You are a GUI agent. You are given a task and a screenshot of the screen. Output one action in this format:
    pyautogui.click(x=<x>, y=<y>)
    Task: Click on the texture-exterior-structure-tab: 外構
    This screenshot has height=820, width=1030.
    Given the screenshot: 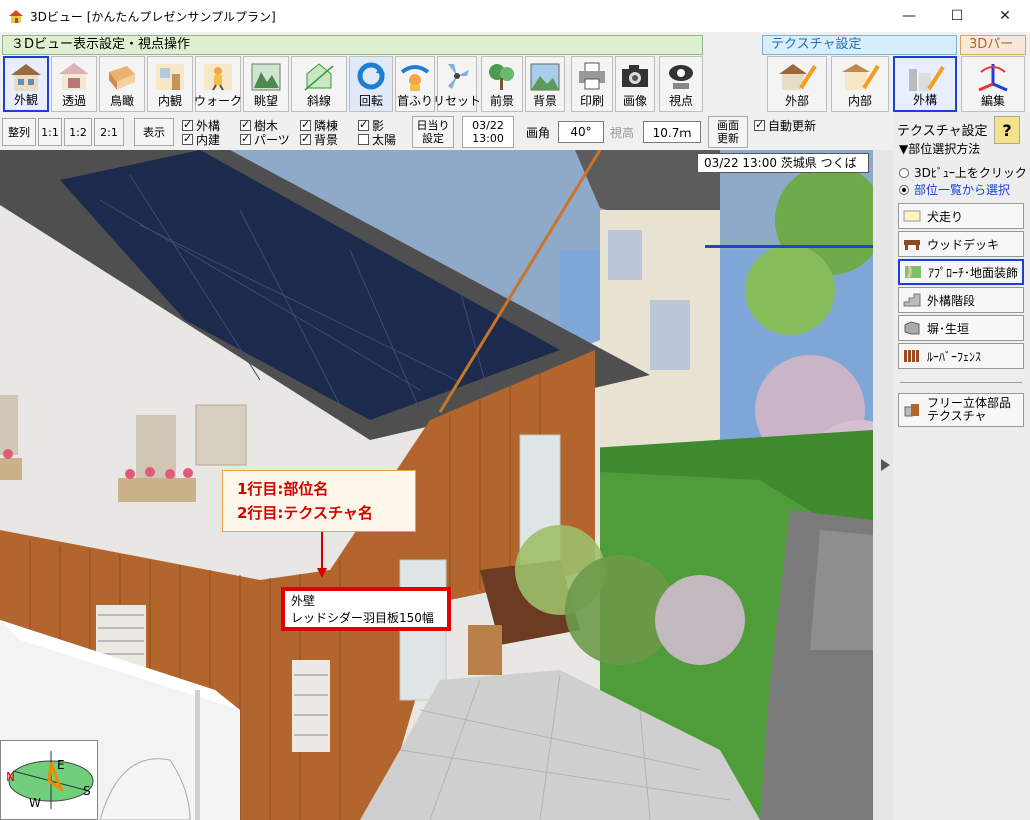 What is the action you would take?
    pyautogui.click(x=925, y=84)
    